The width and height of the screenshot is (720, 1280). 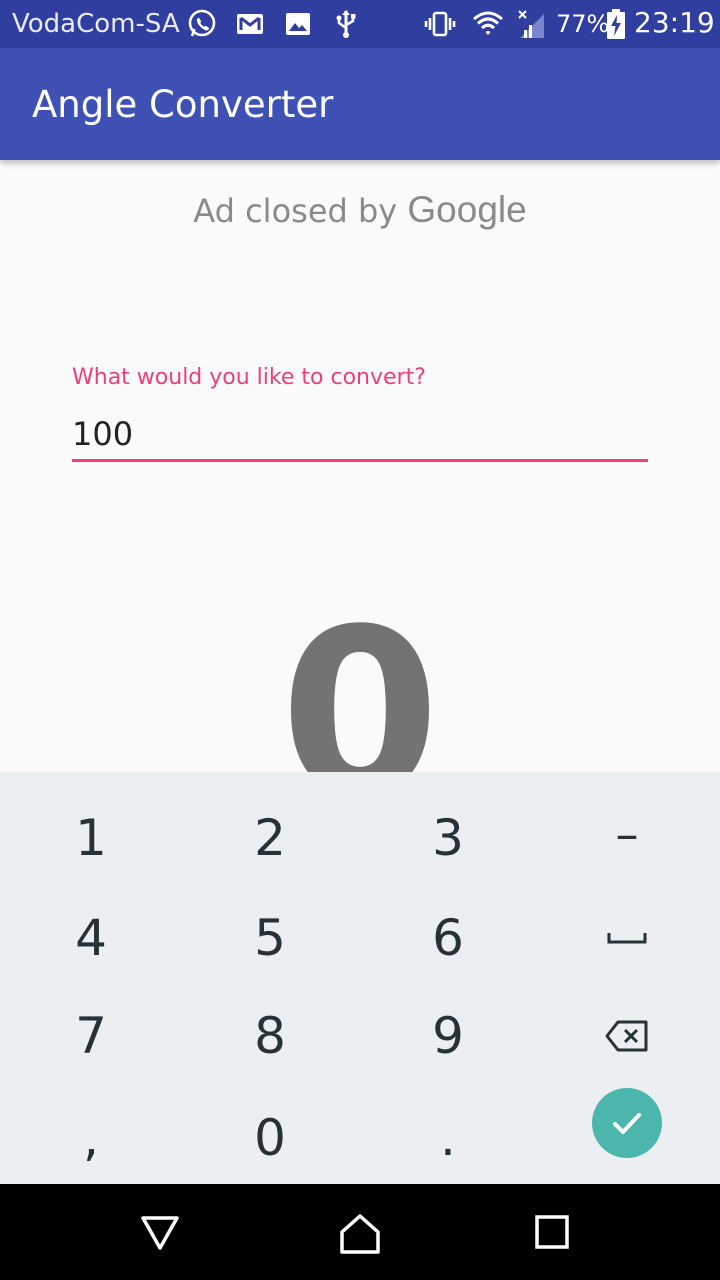 I want to click on navigation-bar, so click(x=360, y=1232).